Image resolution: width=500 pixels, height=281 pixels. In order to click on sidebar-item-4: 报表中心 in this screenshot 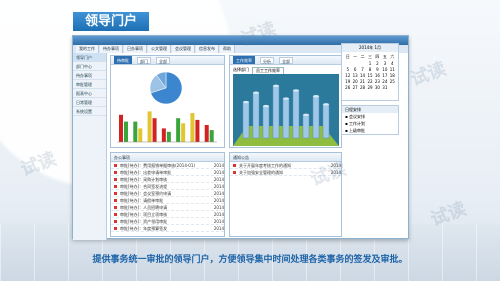, I will do `click(89, 93)`.